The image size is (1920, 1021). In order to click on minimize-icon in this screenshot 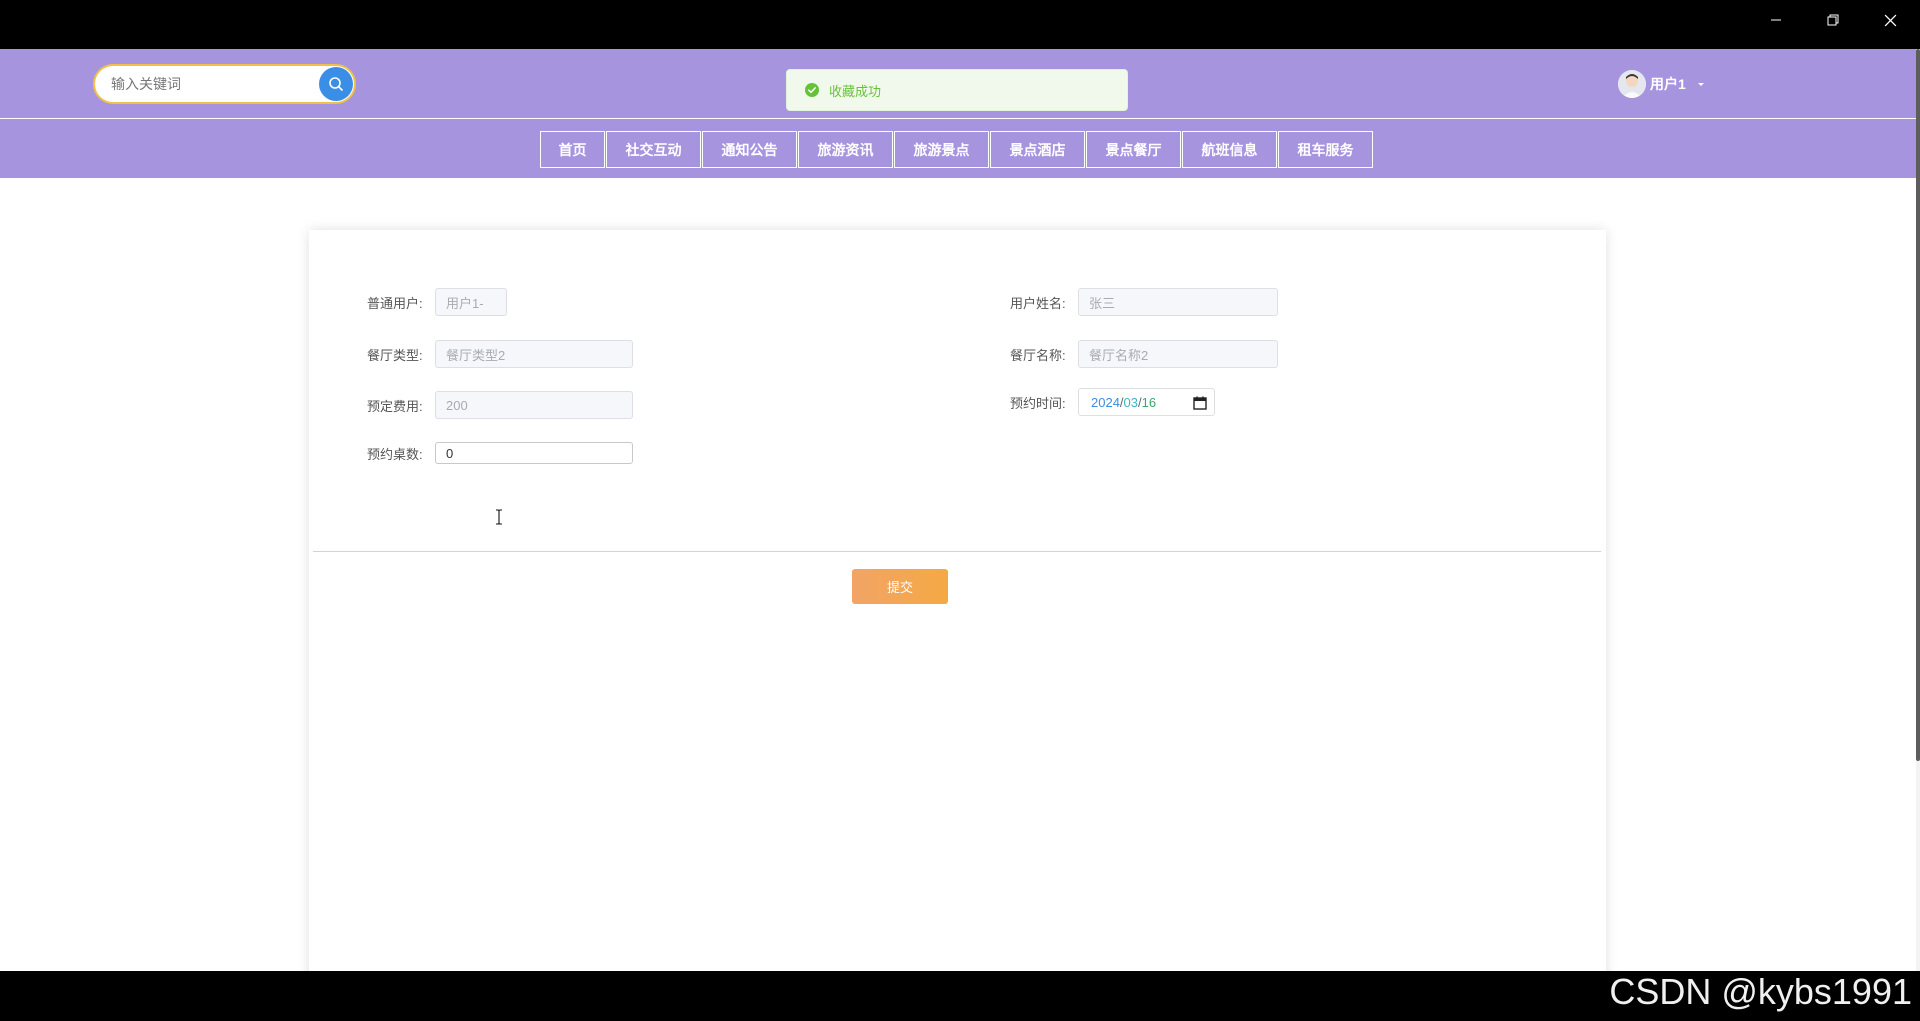, I will do `click(1776, 20)`.